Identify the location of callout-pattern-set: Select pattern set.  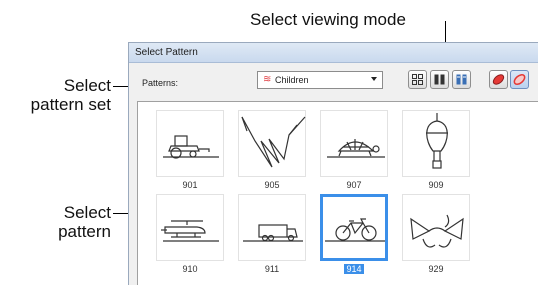
(60, 95).